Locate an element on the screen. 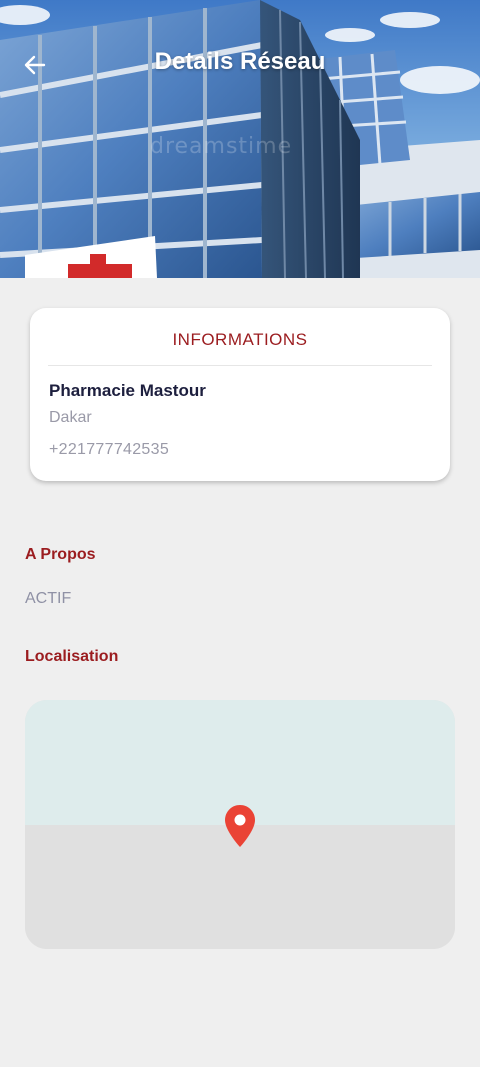 This screenshot has height=1067, width=480. pharmacy-phone: +221777742535 is located at coordinates (109, 450).